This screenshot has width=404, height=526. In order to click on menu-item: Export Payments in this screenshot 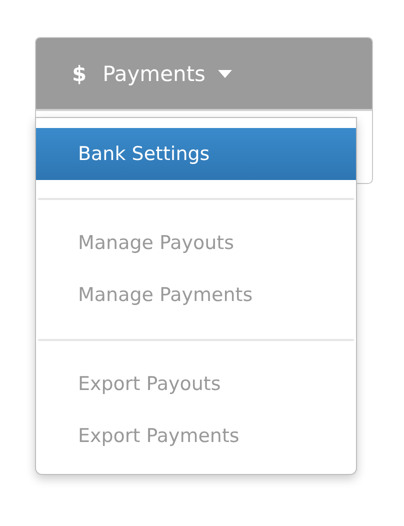, I will do `click(196, 436)`.